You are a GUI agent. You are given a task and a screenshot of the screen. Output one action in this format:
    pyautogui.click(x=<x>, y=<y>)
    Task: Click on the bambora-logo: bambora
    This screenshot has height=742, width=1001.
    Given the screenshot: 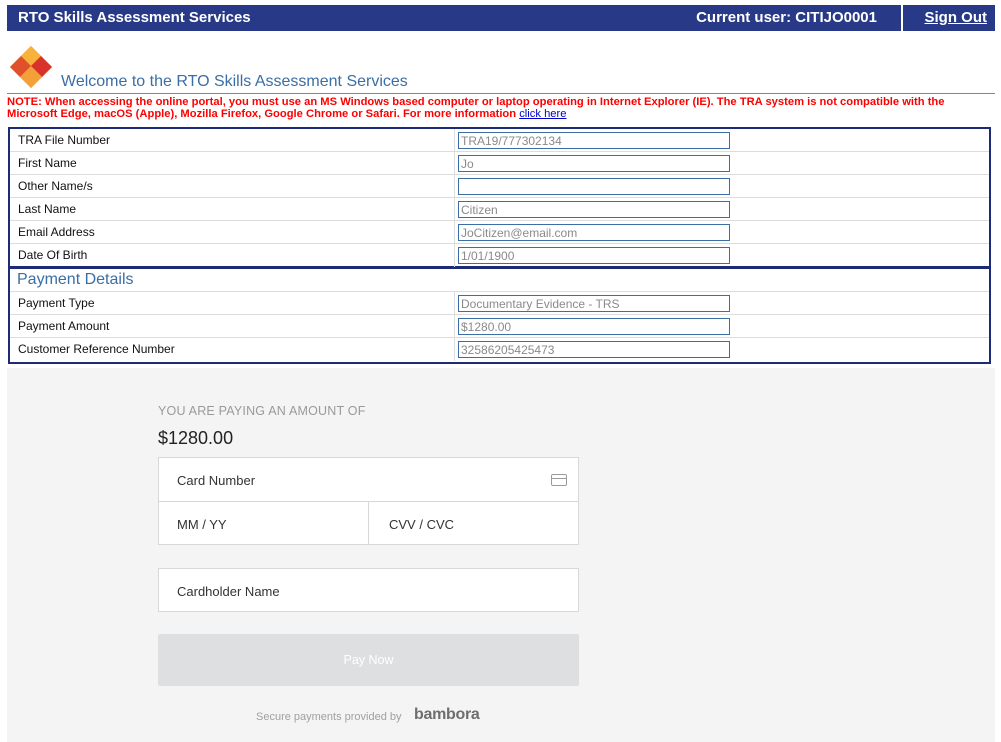 What is the action you would take?
    pyautogui.click(x=447, y=714)
    